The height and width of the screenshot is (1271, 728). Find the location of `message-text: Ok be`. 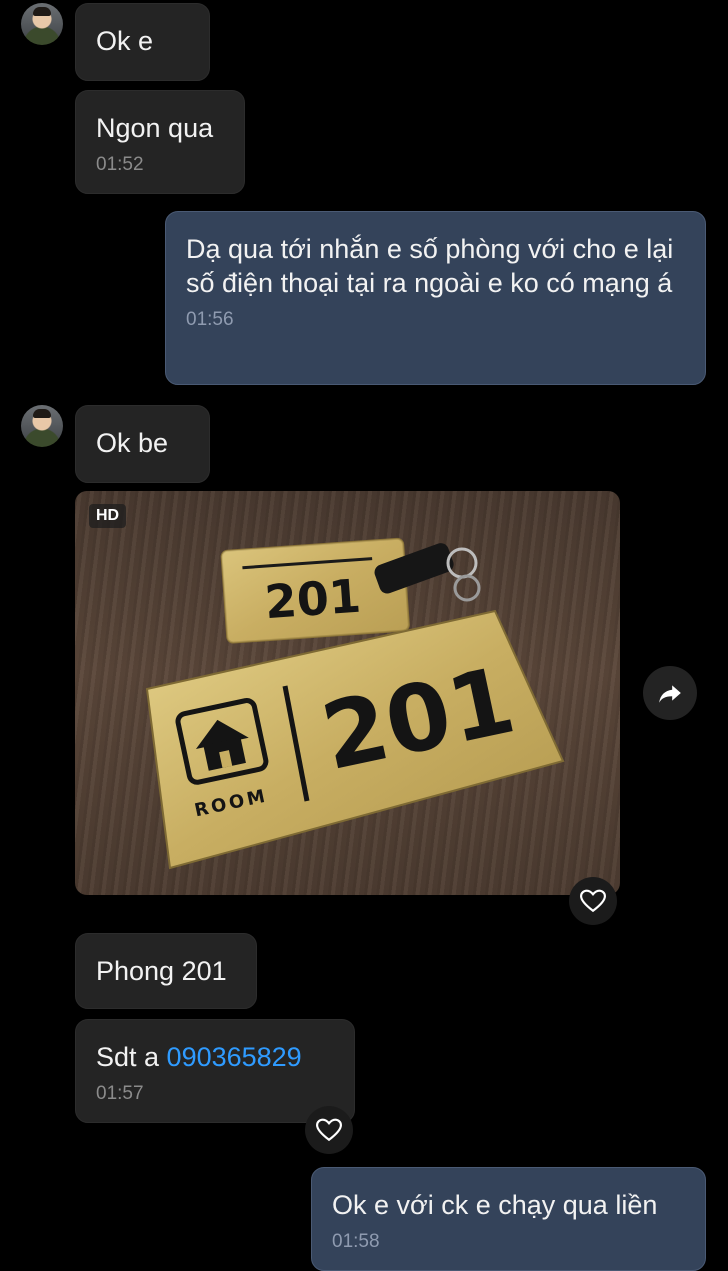

message-text: Ok be is located at coordinates (132, 443).